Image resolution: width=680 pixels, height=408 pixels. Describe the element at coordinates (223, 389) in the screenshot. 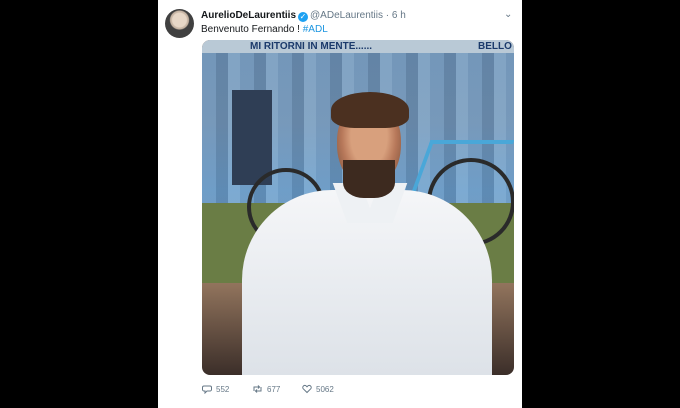

I see `reply-count: 552` at that location.